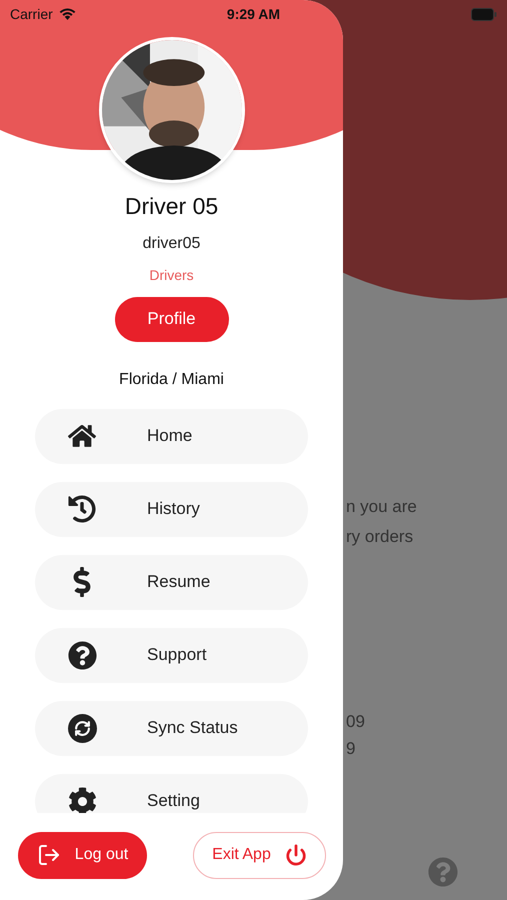  What do you see at coordinates (82, 799) in the screenshot?
I see `settings-icon` at bounding box center [82, 799].